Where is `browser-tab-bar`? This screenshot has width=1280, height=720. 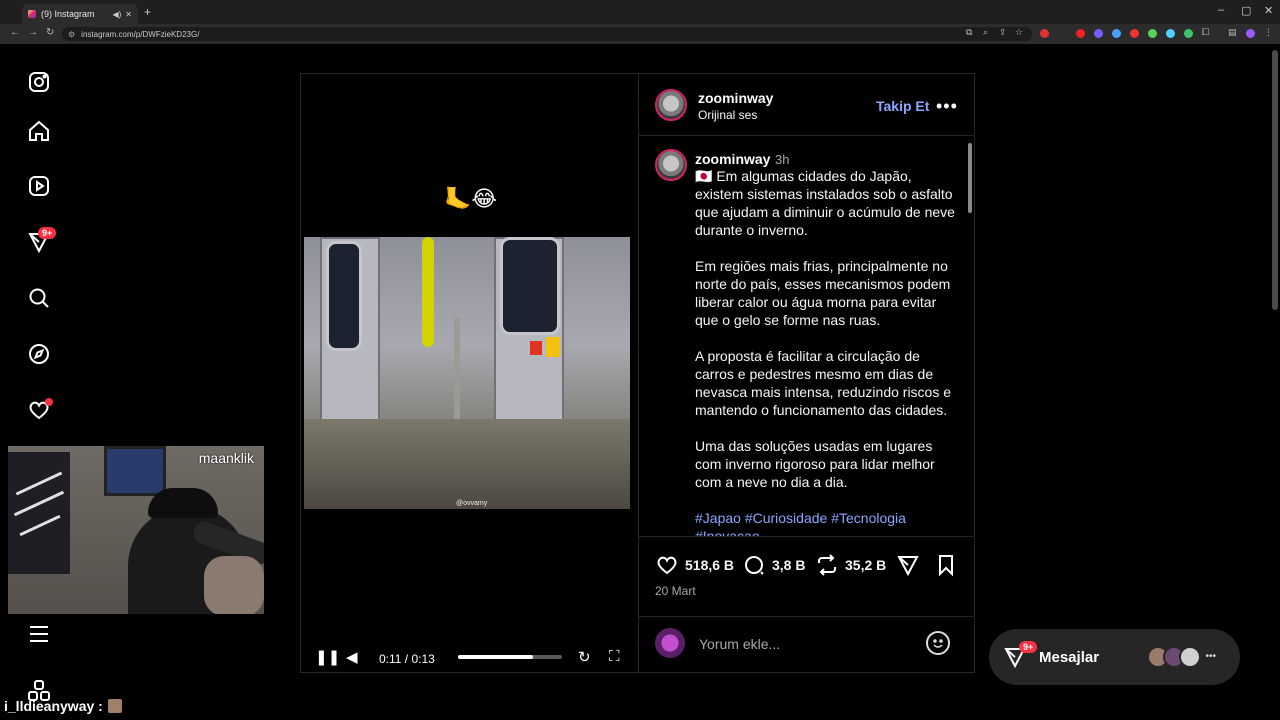
browser-tab-bar is located at coordinates (640, 12).